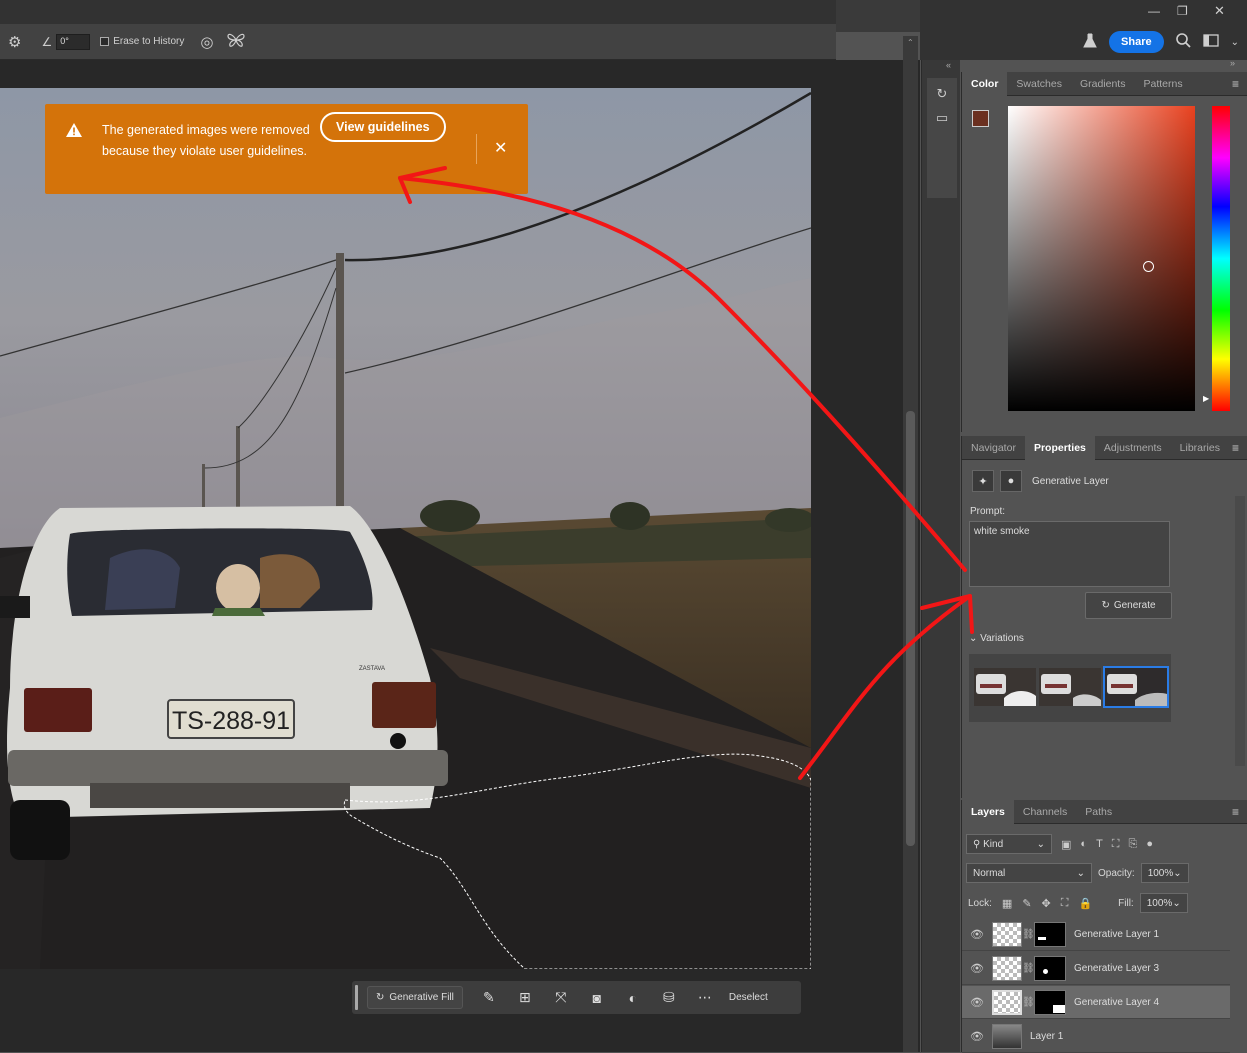 The width and height of the screenshot is (1247, 1053). I want to click on restore-button: ❐, so click(1182, 11).